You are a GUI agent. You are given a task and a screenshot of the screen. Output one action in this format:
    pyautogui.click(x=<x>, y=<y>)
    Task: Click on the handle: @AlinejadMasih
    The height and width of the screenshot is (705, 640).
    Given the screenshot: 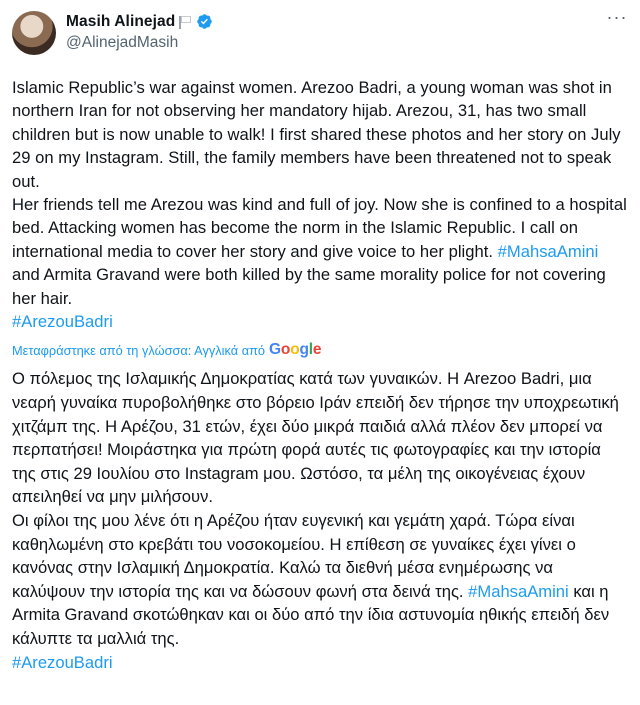 What is the action you would take?
    pyautogui.click(x=139, y=43)
    